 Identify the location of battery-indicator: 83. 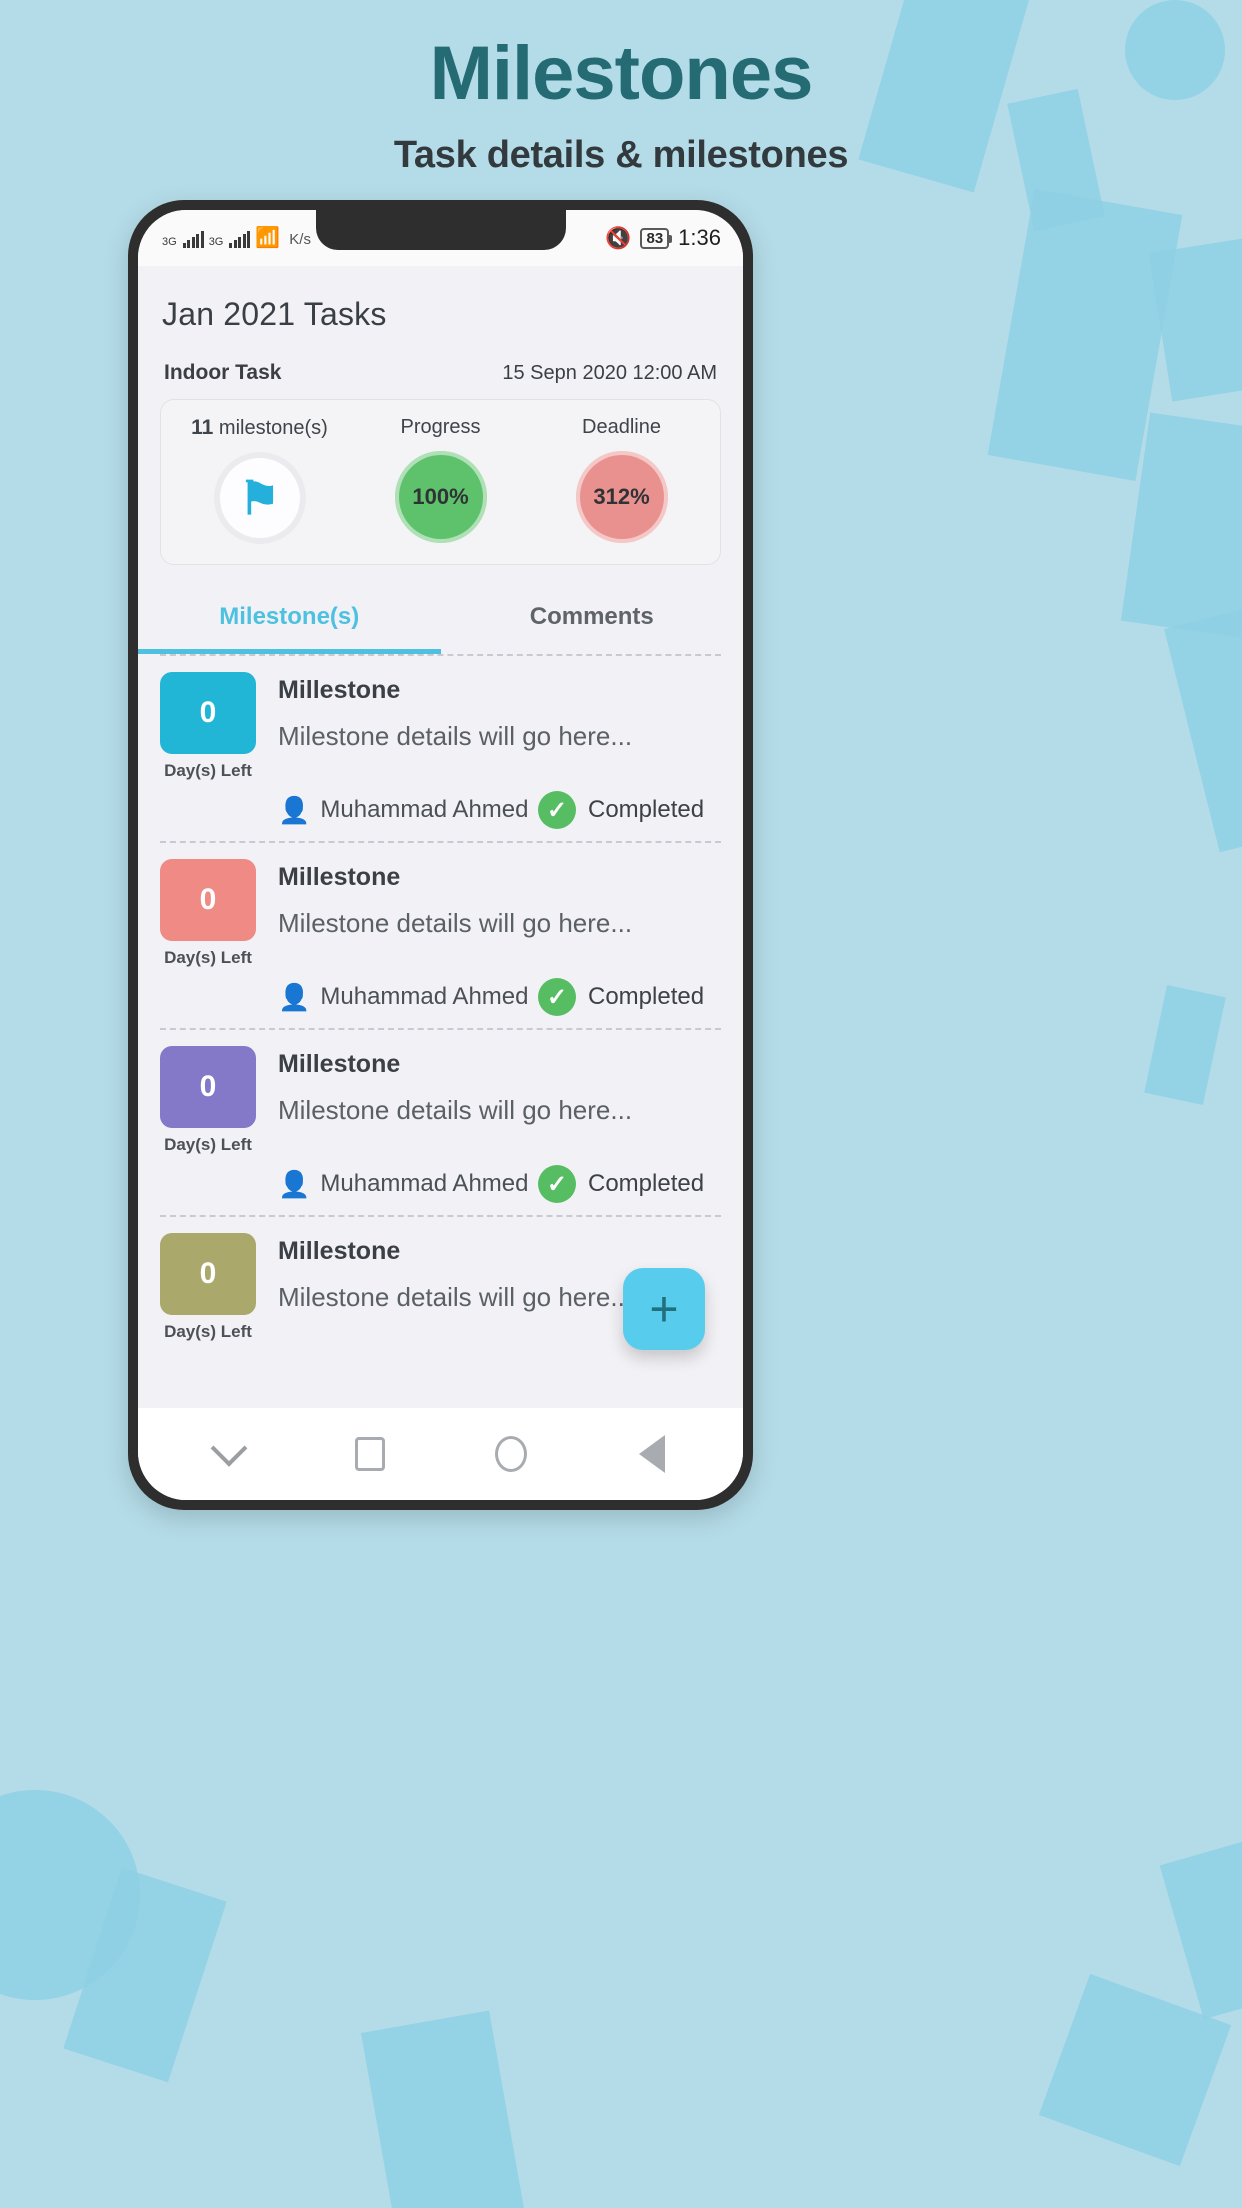
(656, 238).